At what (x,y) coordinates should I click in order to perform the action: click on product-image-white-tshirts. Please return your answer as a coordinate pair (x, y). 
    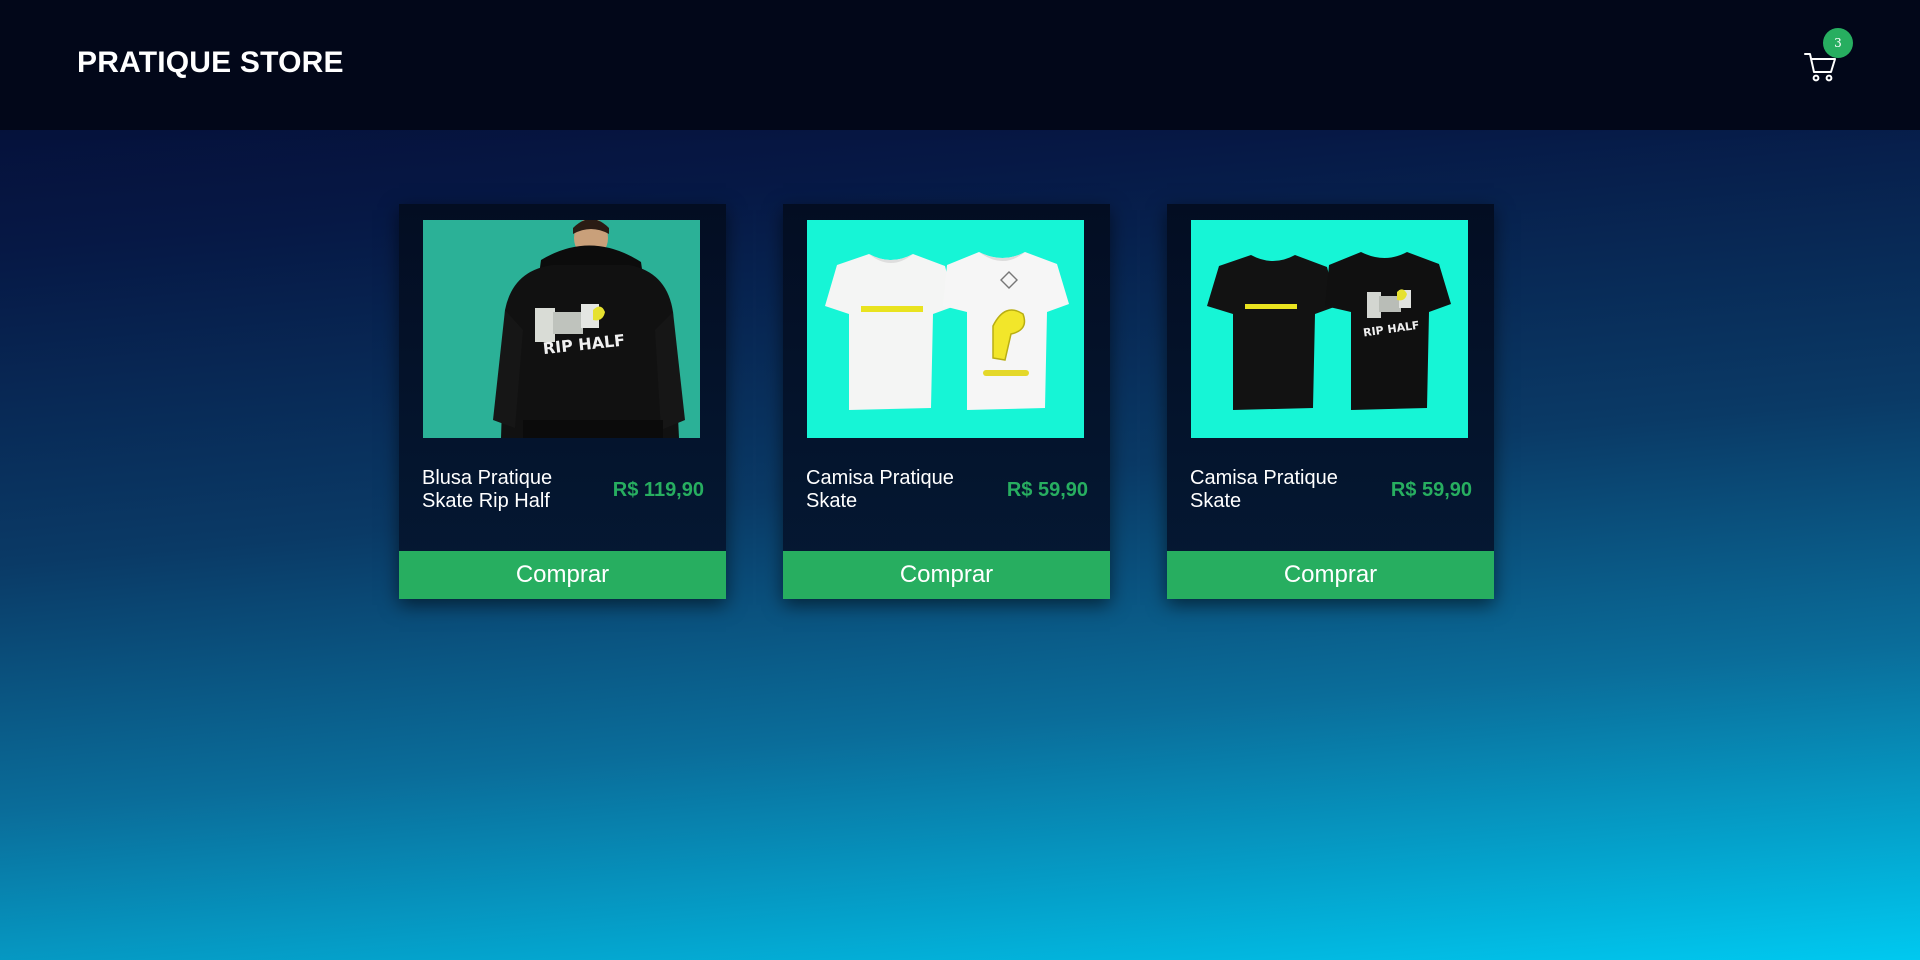
    Looking at the image, I should click on (945, 329).